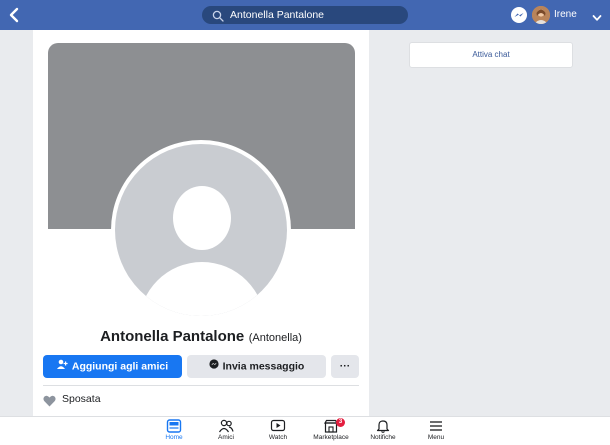  I want to click on search-icon, so click(218, 15).